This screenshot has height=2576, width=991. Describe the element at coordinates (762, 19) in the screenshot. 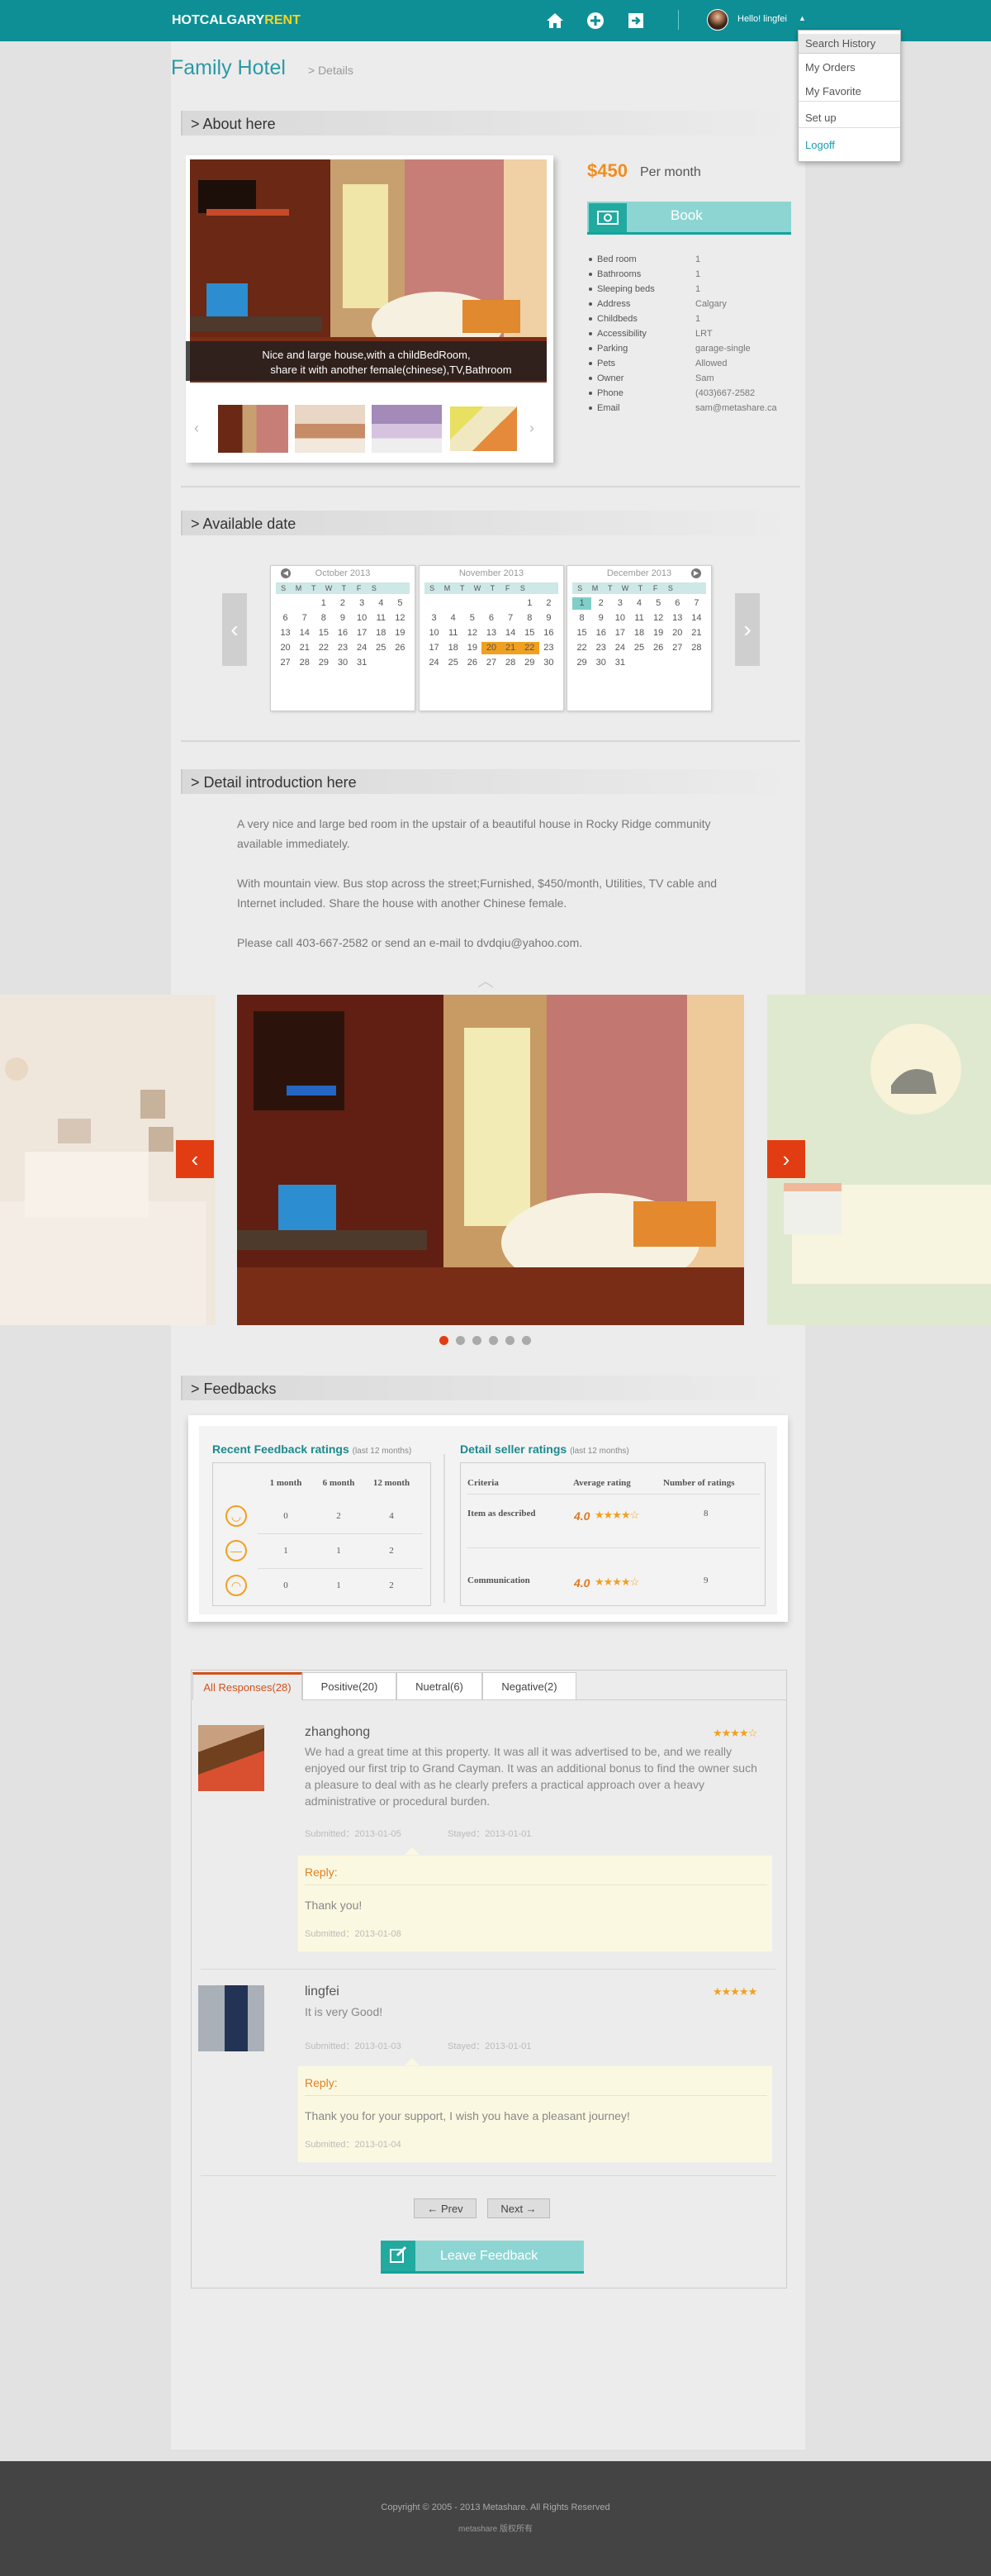

I see `user-greeting: Hello! lingfei` at that location.